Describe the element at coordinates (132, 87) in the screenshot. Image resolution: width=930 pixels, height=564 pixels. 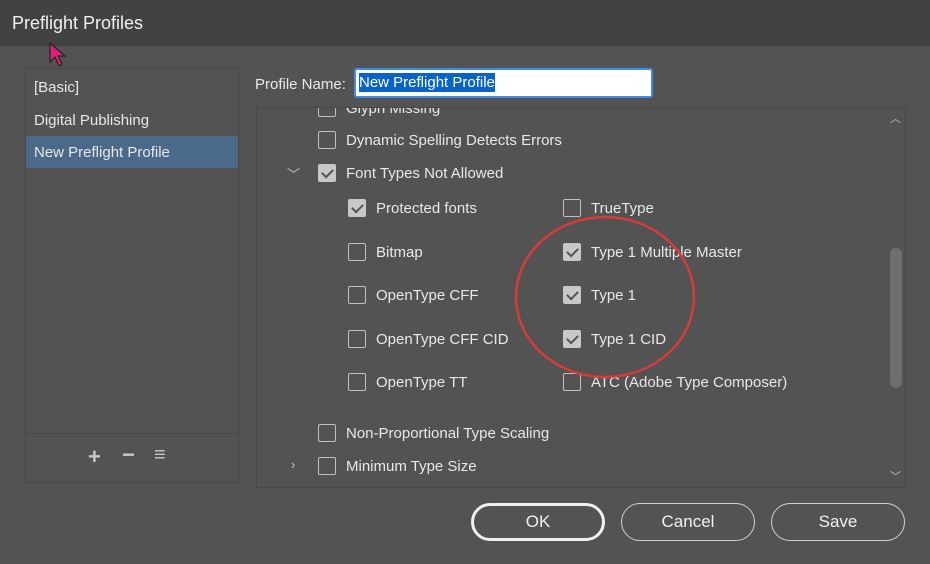
I see `profile-item-basic: [Basic]` at that location.